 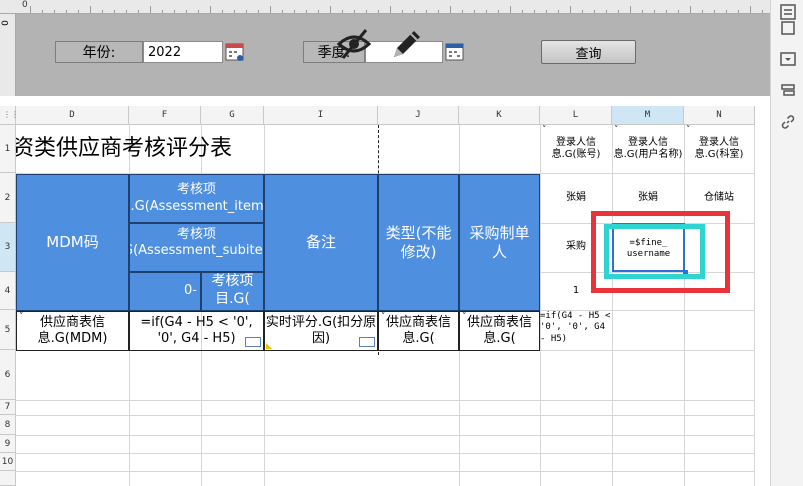 I want to click on row-header-7: 7, so click(x=8, y=407).